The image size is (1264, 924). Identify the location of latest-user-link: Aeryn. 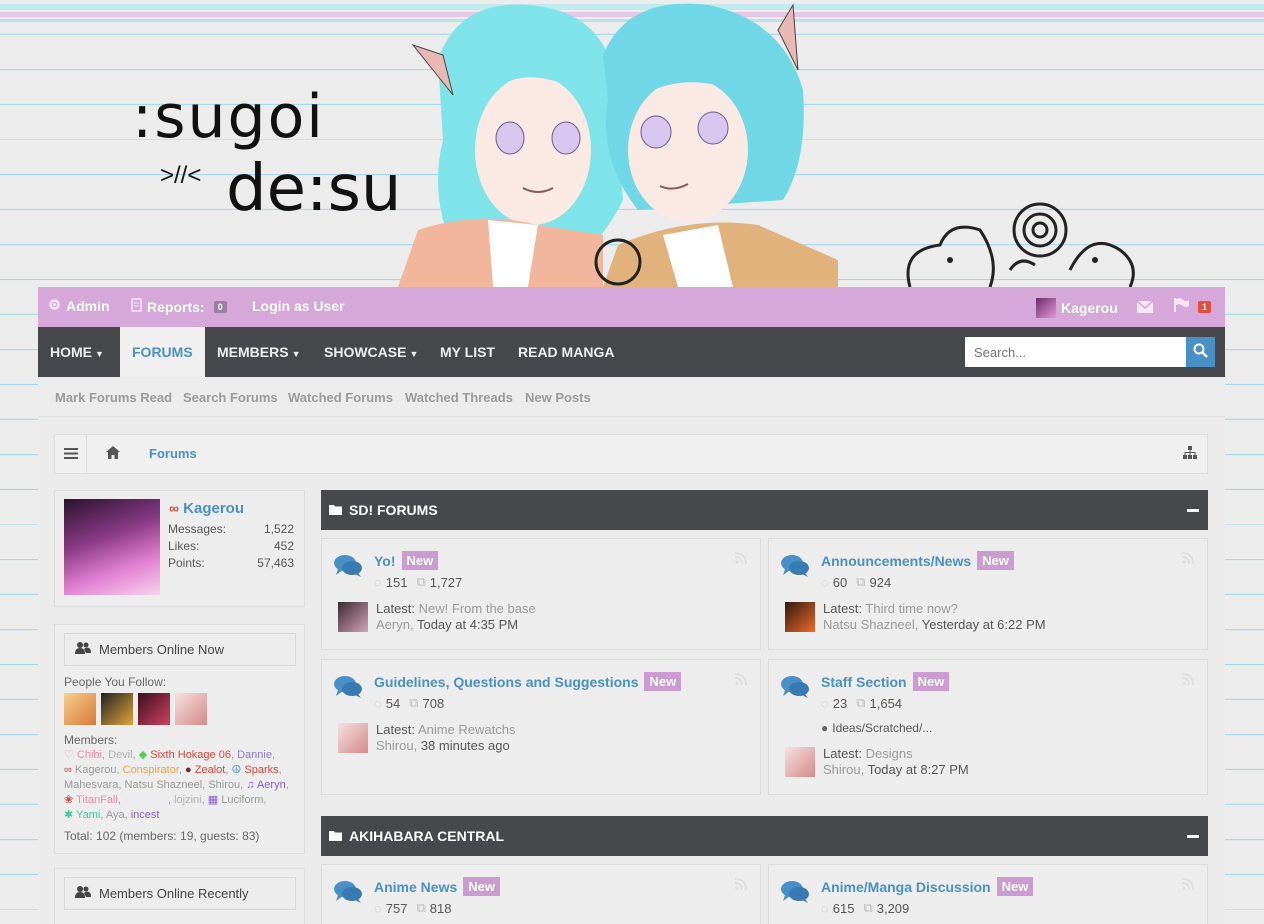
(393, 624).